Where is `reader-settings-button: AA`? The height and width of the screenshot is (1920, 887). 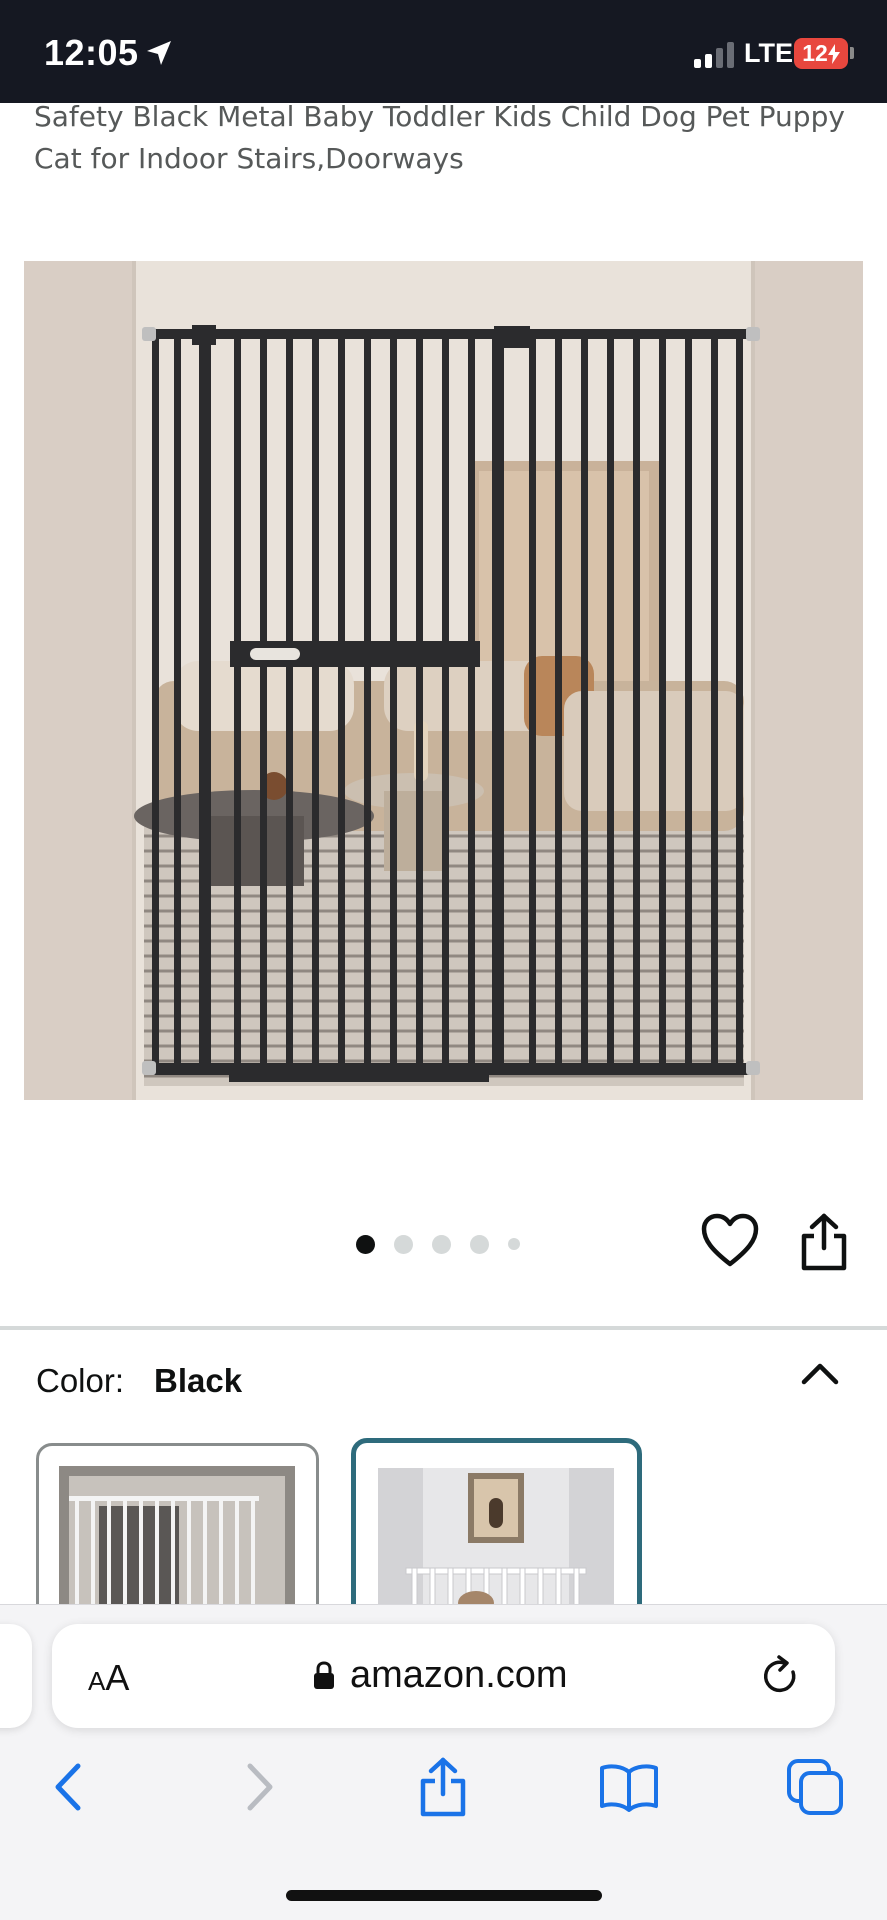 reader-settings-button: AA is located at coordinates (108, 1678).